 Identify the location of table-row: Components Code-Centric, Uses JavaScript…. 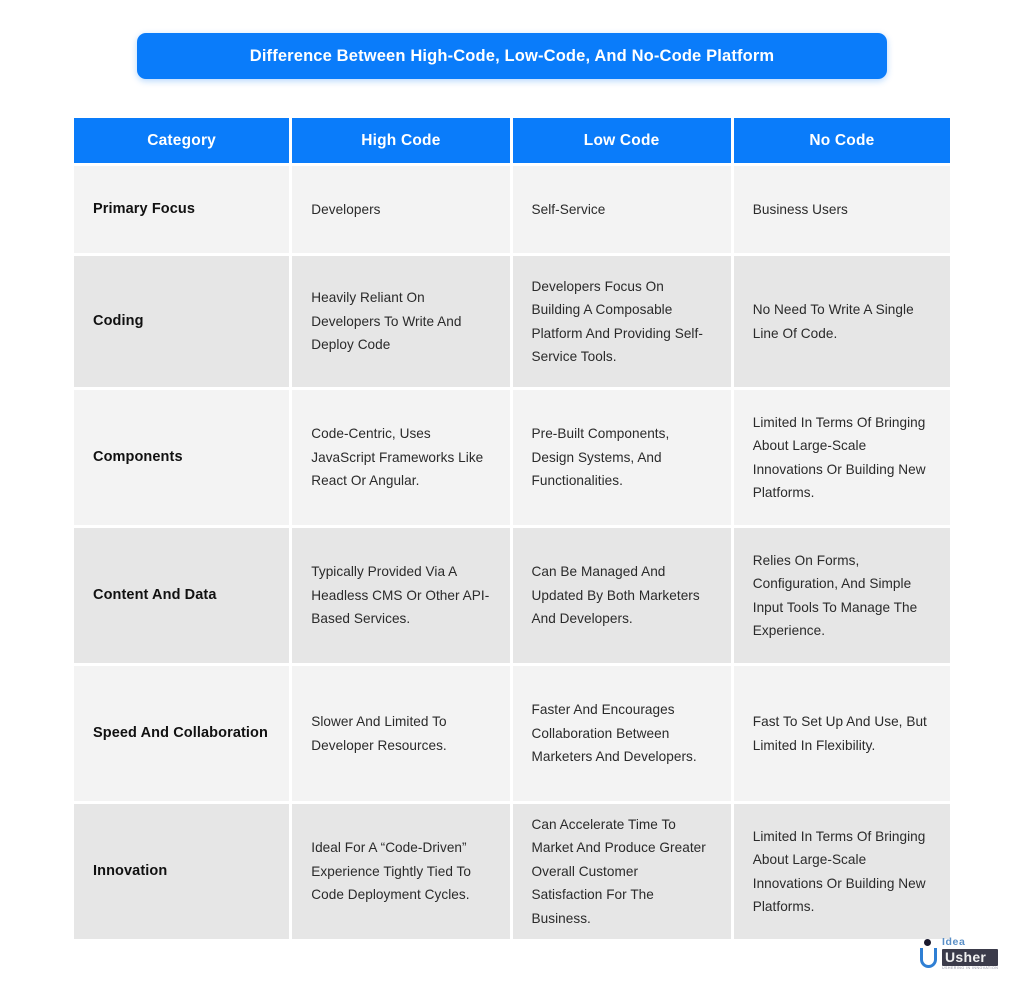
(512, 457).